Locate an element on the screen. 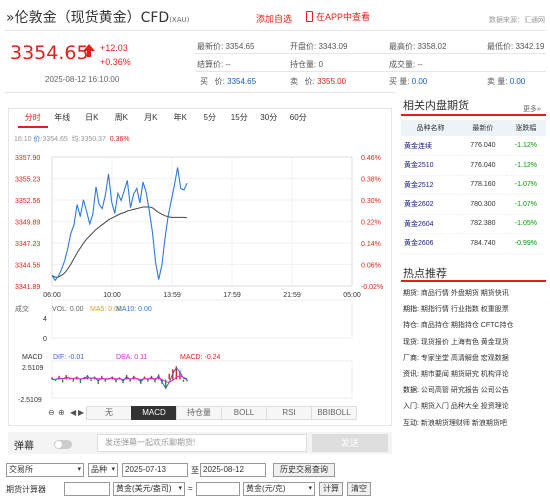  scroll-right-icon: ▶ is located at coordinates (81, 412).